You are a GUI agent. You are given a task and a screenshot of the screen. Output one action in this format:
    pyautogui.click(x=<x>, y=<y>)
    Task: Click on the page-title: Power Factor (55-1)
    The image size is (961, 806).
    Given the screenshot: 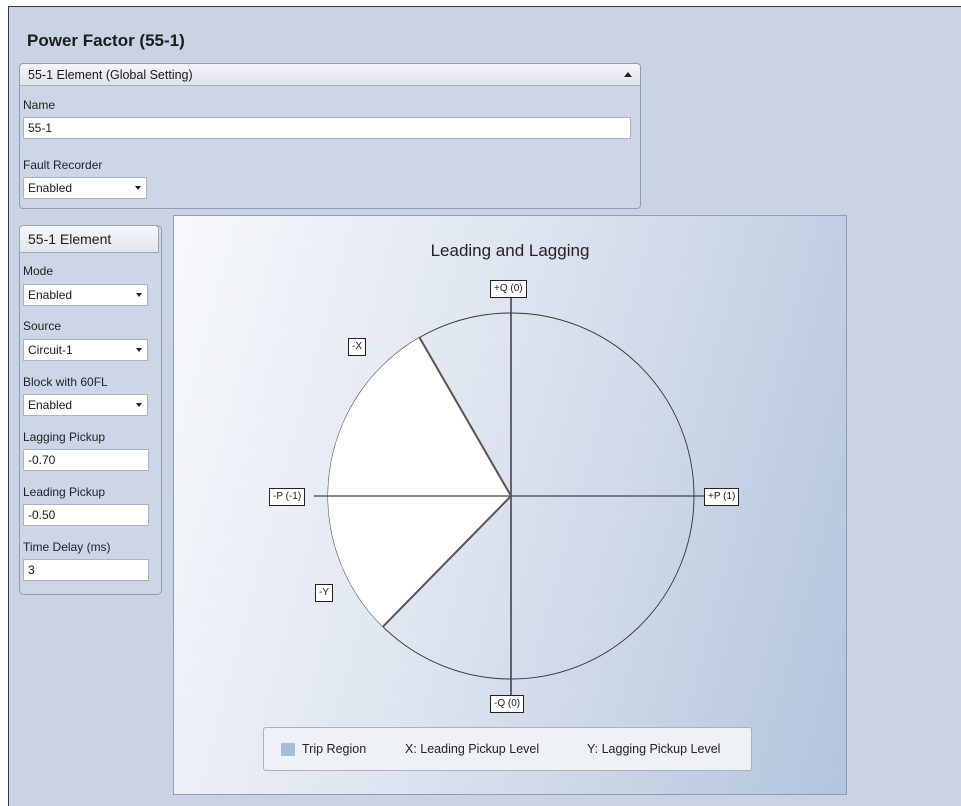 What is the action you would take?
    pyautogui.click(x=106, y=40)
    